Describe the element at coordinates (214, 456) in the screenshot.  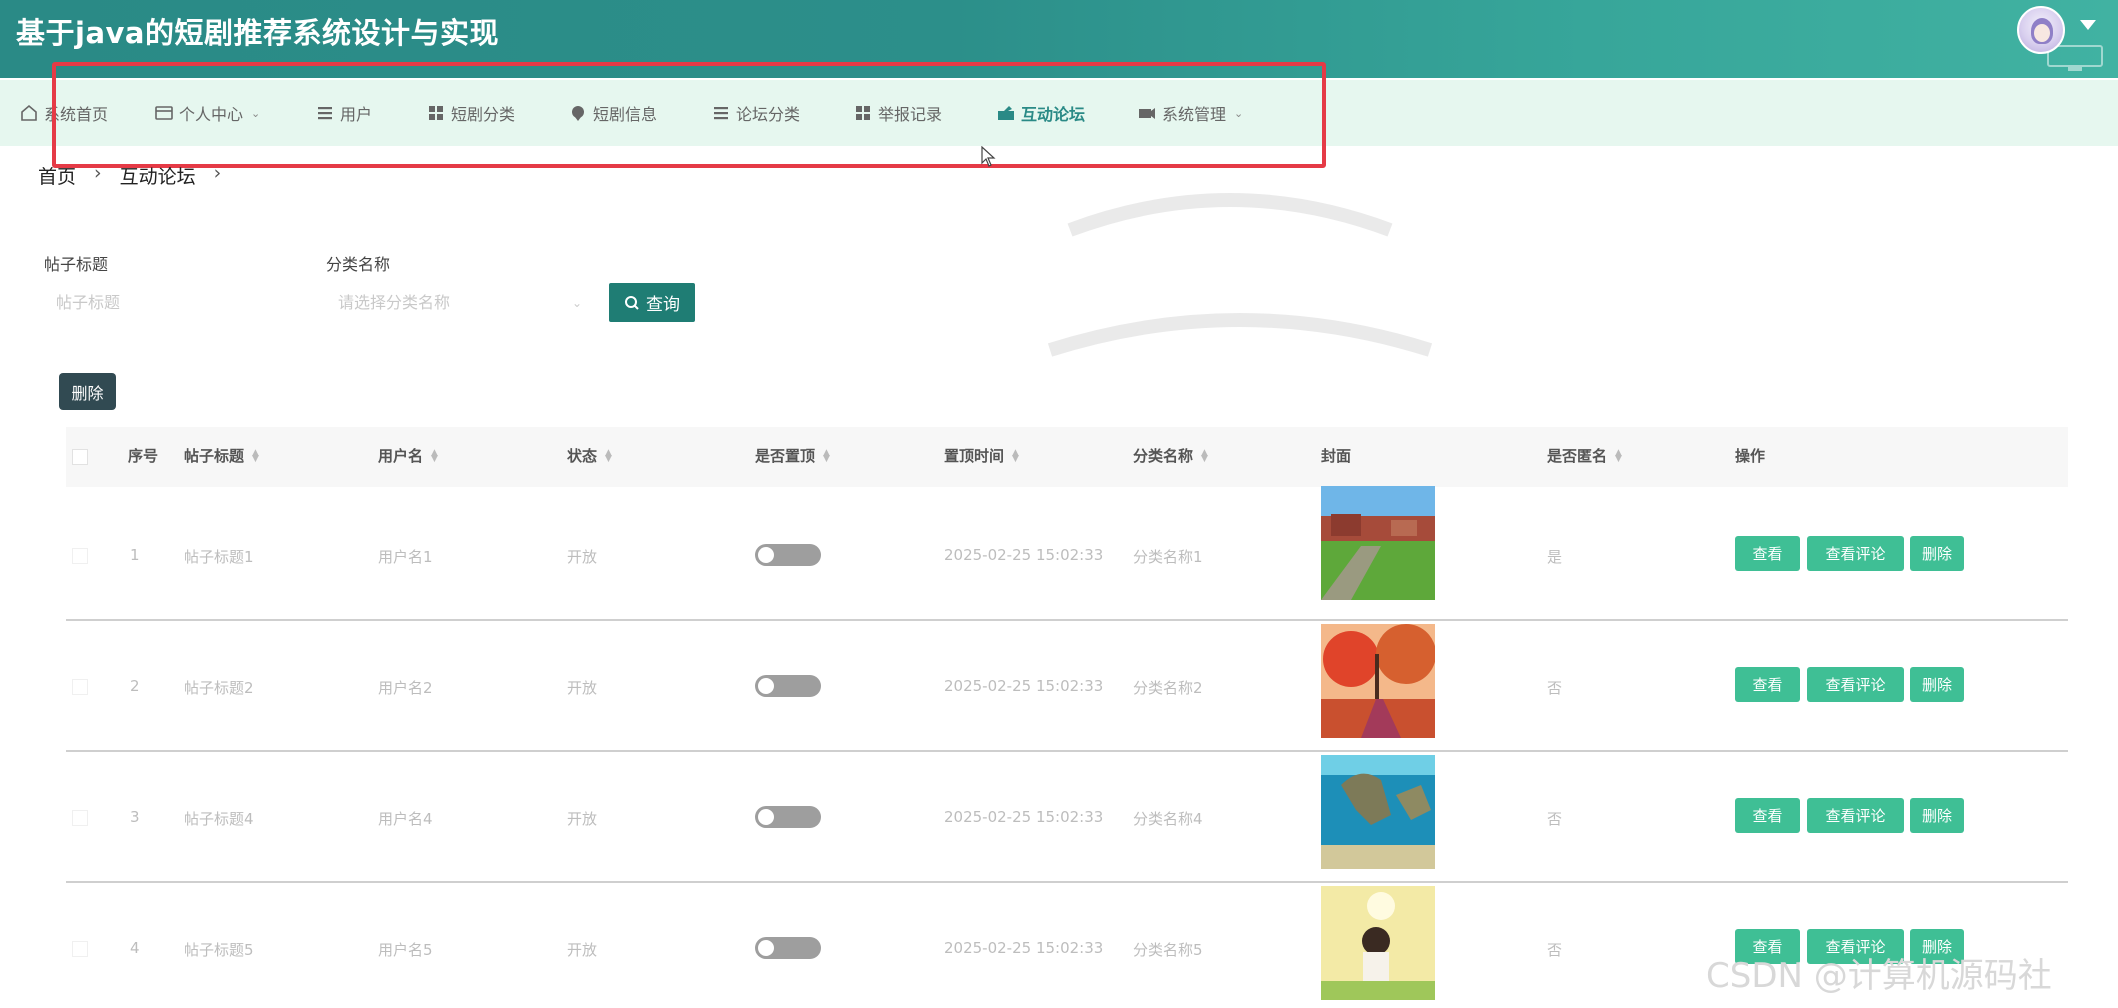
I see `header-label: 帖子标题` at that location.